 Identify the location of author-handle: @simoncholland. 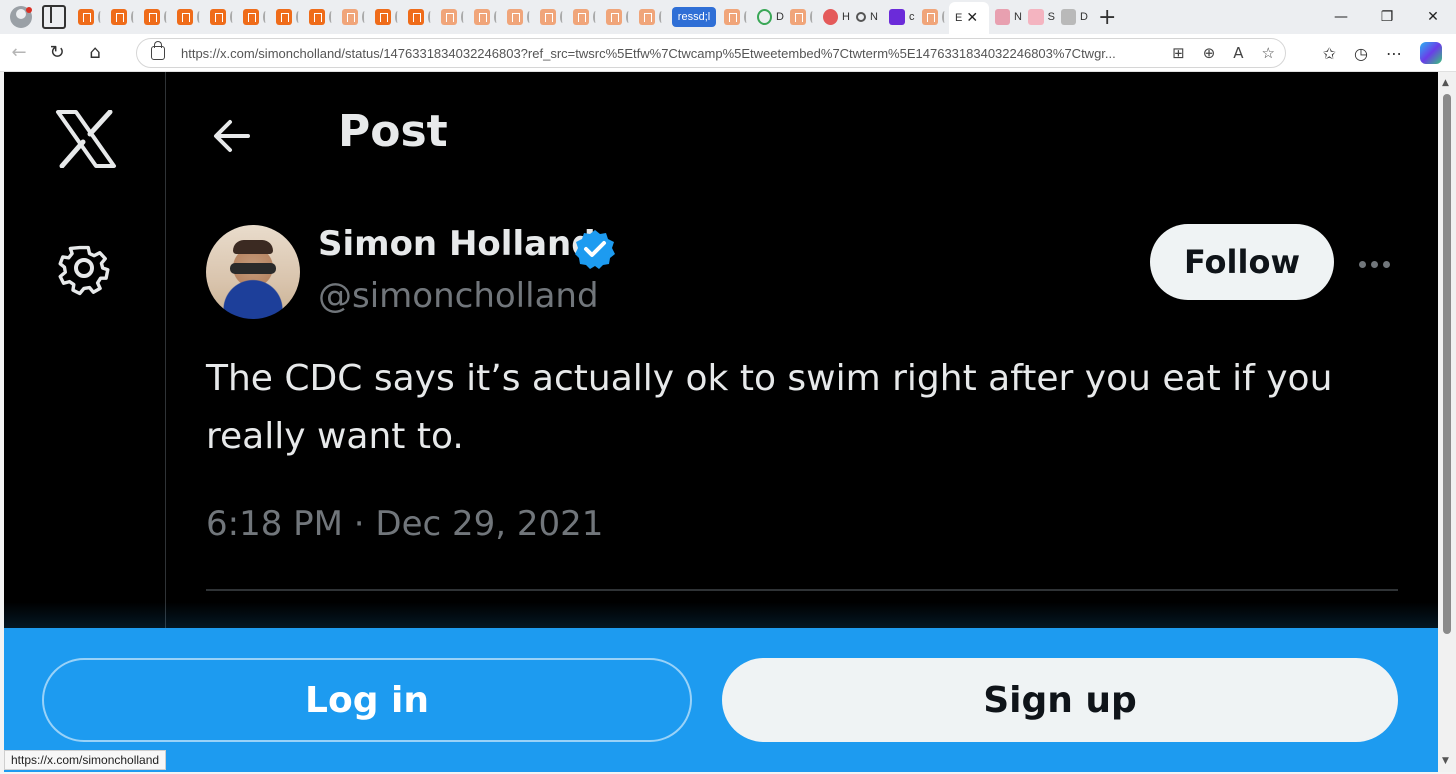
(458, 296).